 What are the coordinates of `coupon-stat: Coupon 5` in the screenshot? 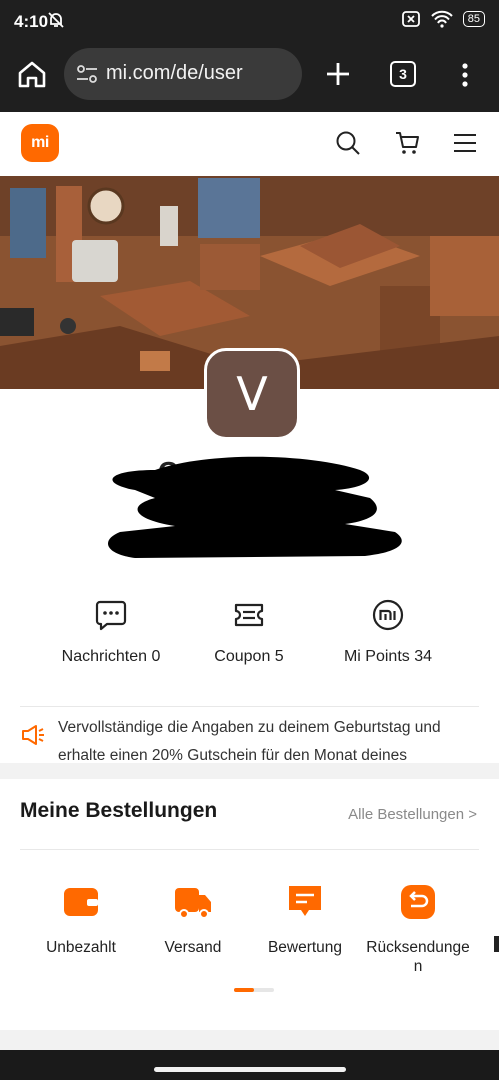 It's located at (249, 632).